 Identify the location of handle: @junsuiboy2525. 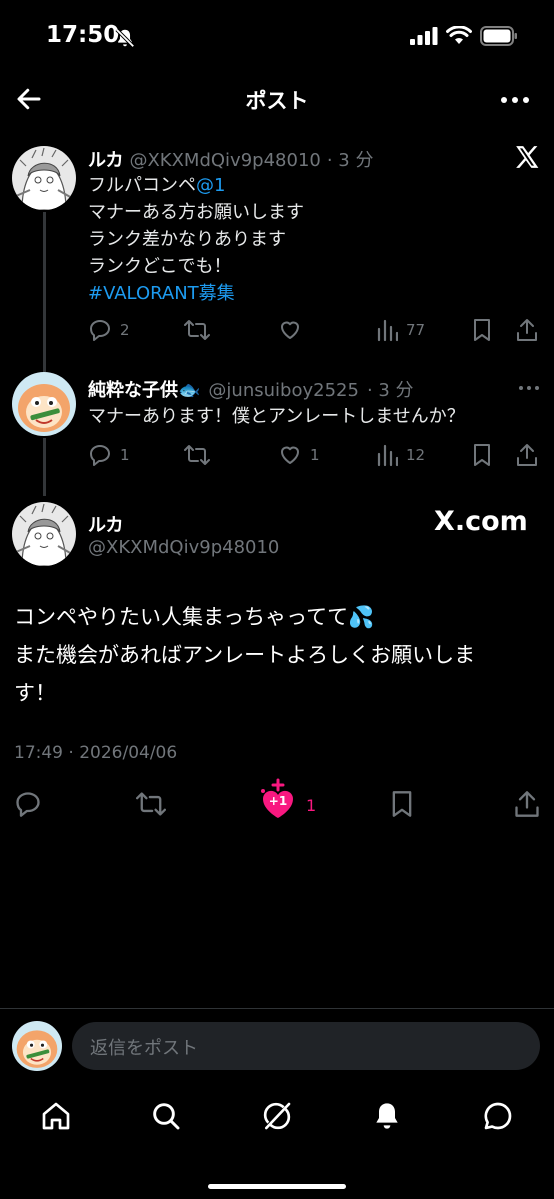
(283, 390).